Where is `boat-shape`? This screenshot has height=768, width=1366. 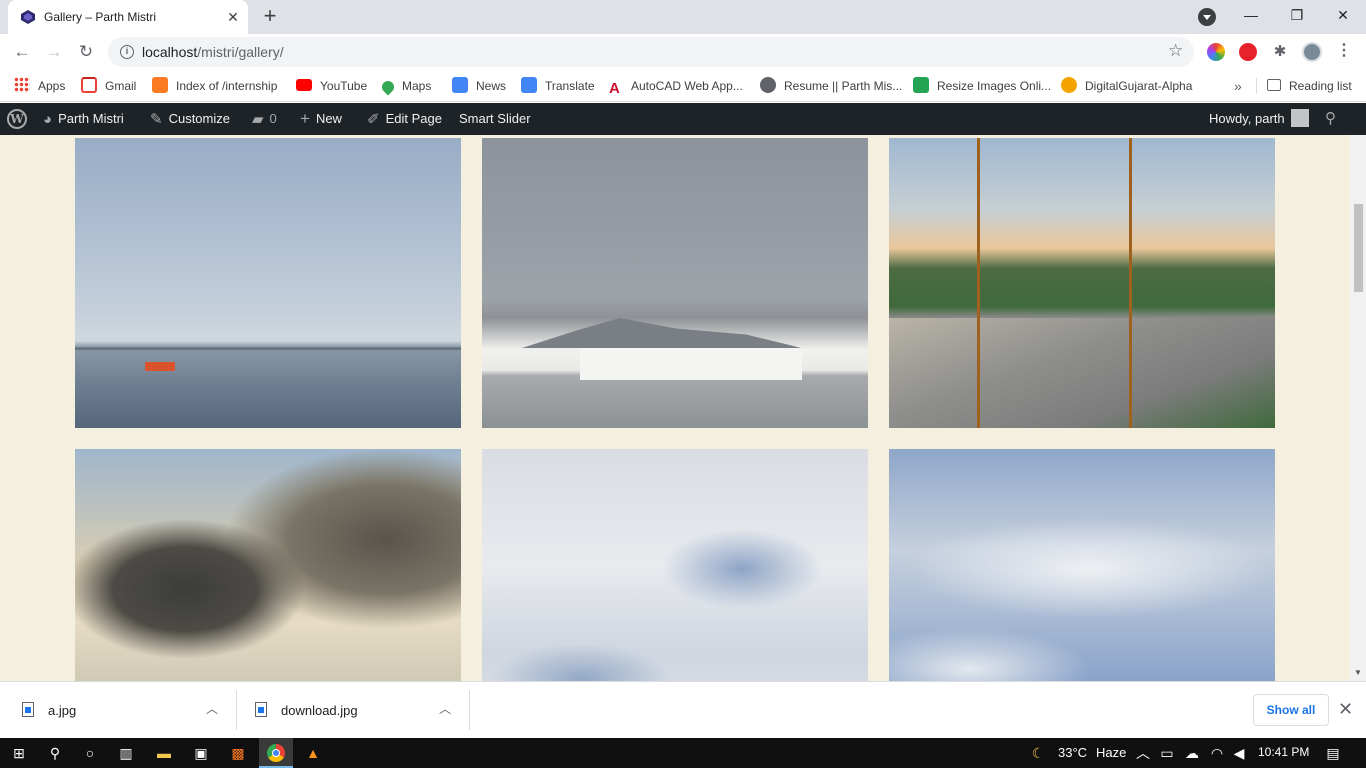
boat-shape is located at coordinates (160, 366).